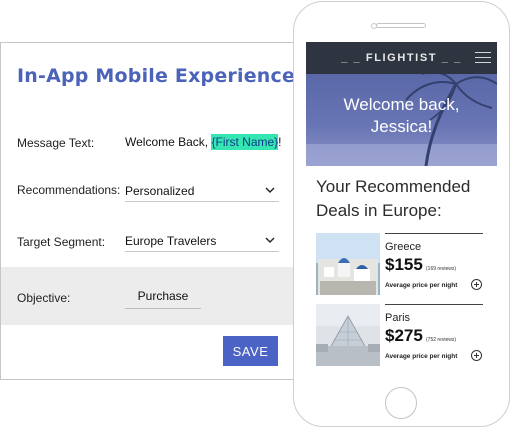 The height and width of the screenshot is (429, 510). I want to click on message-suffix: !, so click(280, 142).